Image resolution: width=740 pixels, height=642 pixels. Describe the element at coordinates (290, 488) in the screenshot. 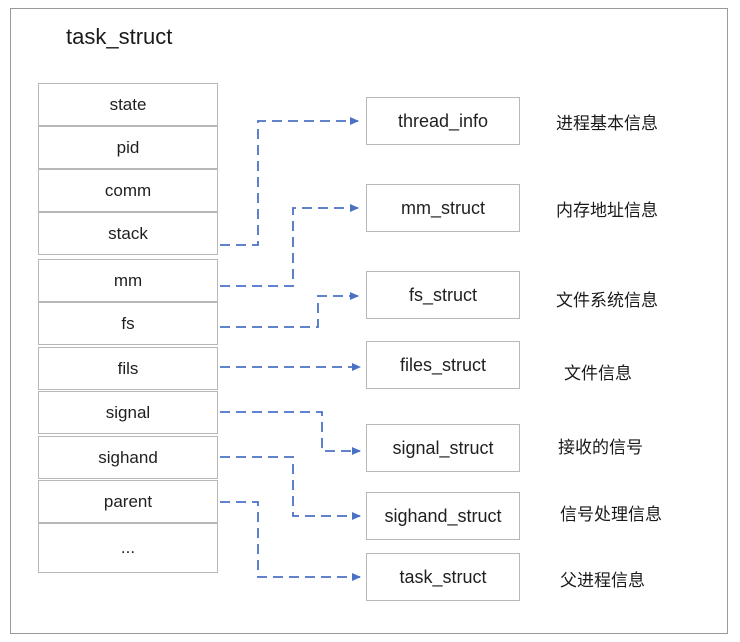

I see `arrow-sighand-to-sighand-struct` at that location.